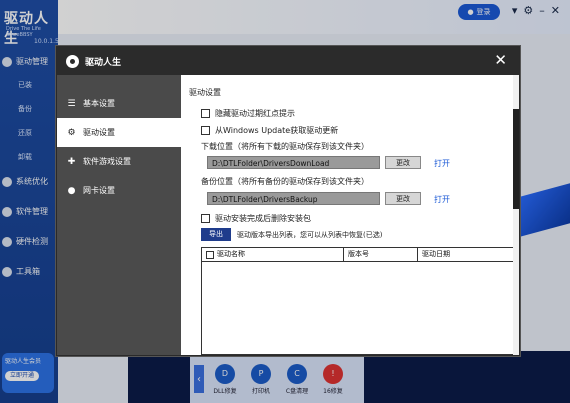 The image size is (570, 403). What do you see at coordinates (285, 146) in the screenshot?
I see `download-location-label: 下载位置（将所有下载的驱动保存到该文件夹）` at bounding box center [285, 146].